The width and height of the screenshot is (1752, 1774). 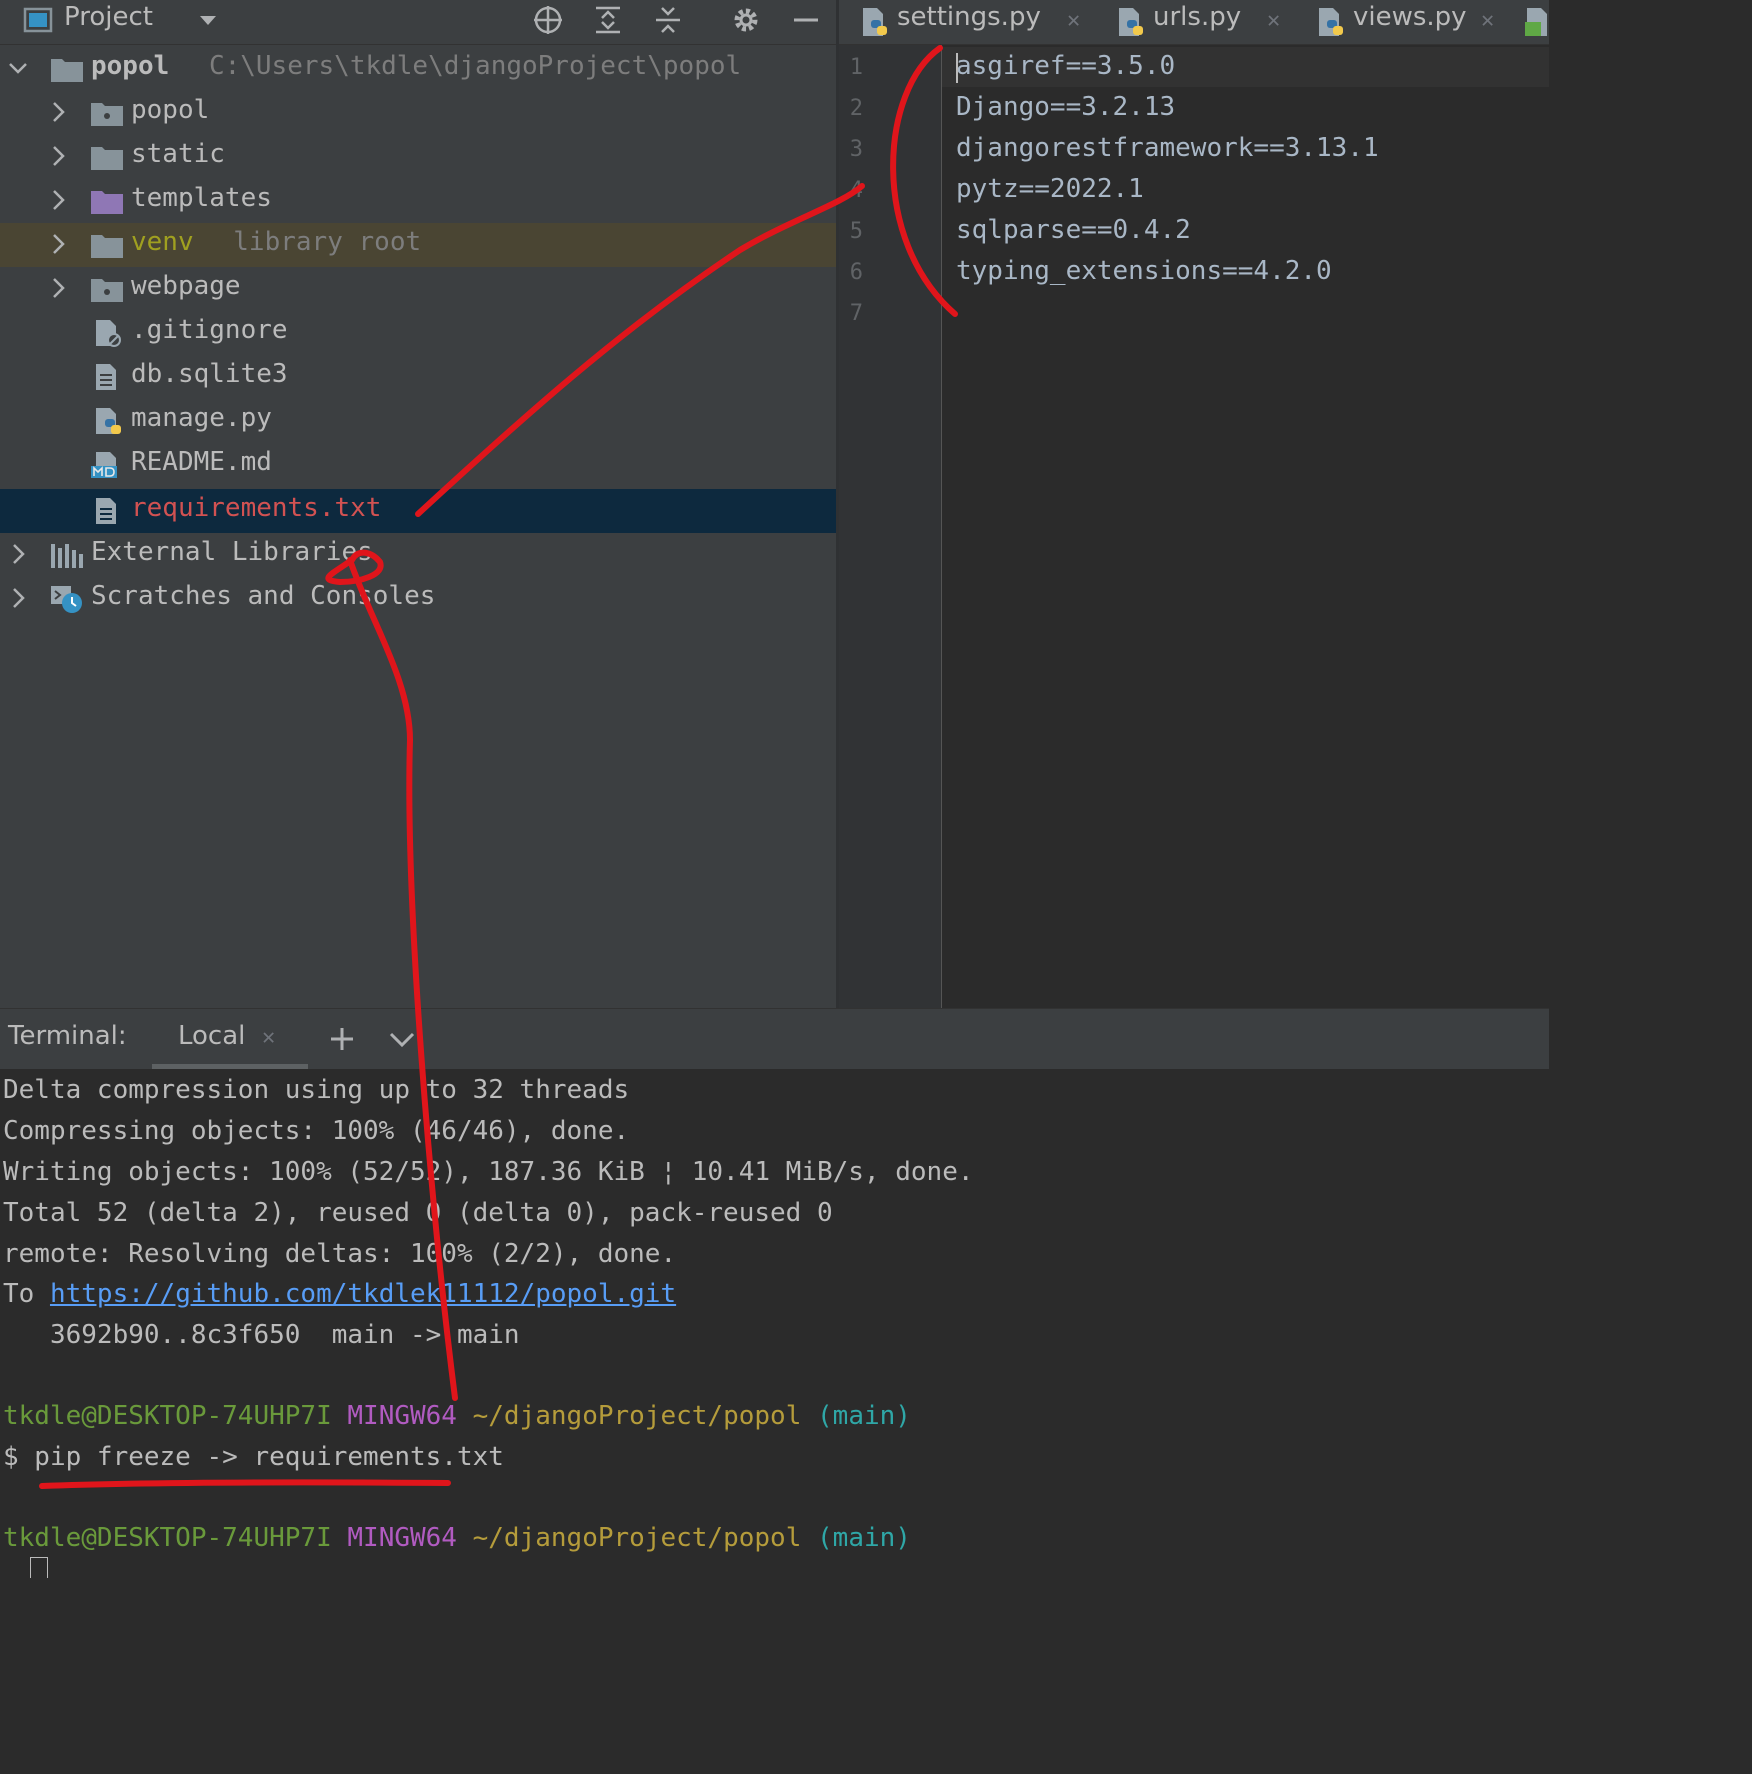 I want to click on tree-item-root: popol C:\Users\tkdle\djangoProject\popol, so click(x=418, y=69).